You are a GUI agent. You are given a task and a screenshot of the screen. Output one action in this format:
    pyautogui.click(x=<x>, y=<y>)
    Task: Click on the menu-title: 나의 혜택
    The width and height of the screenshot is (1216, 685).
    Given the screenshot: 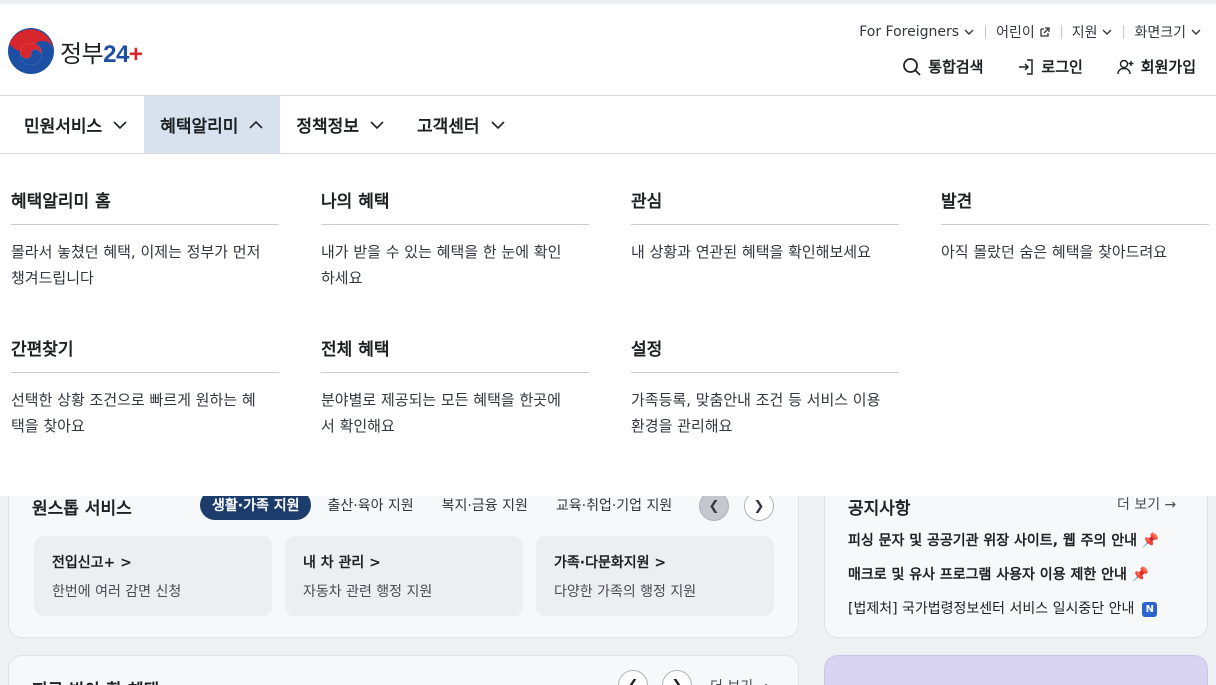 What is the action you would take?
    pyautogui.click(x=455, y=206)
    